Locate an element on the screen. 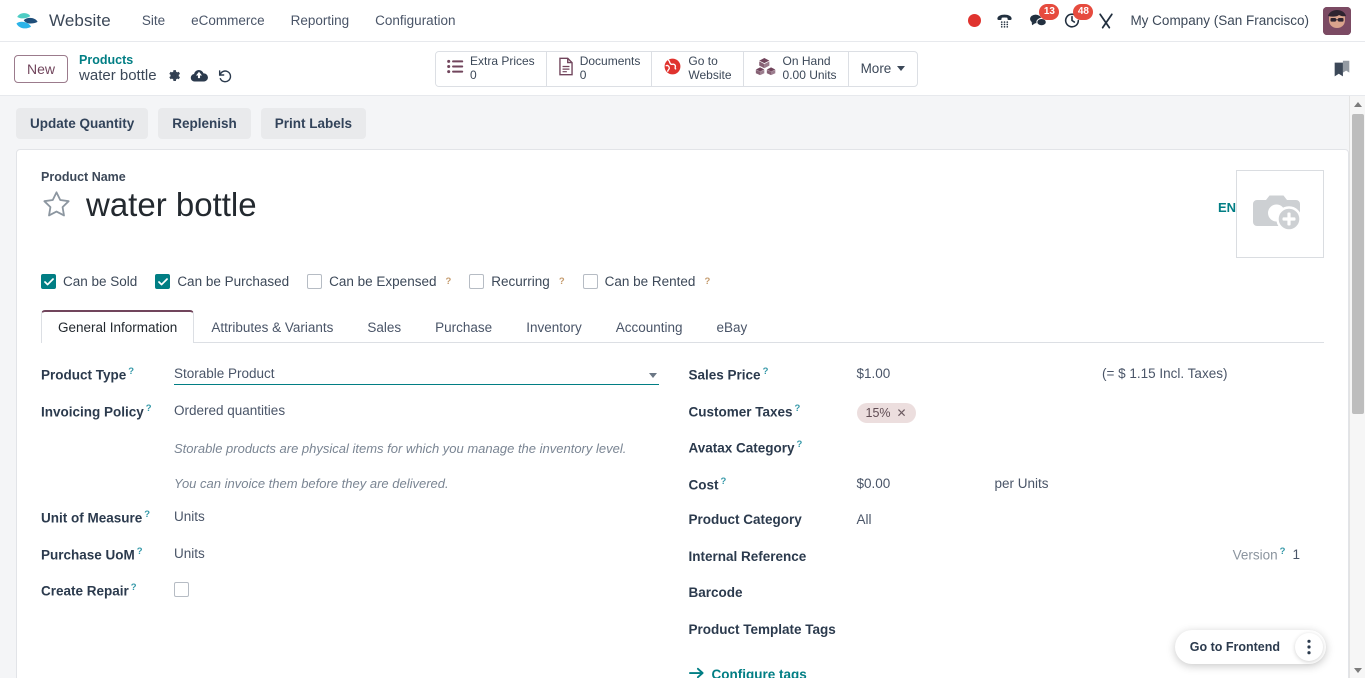  scroll-down-arrow is located at coordinates (1357, 670).